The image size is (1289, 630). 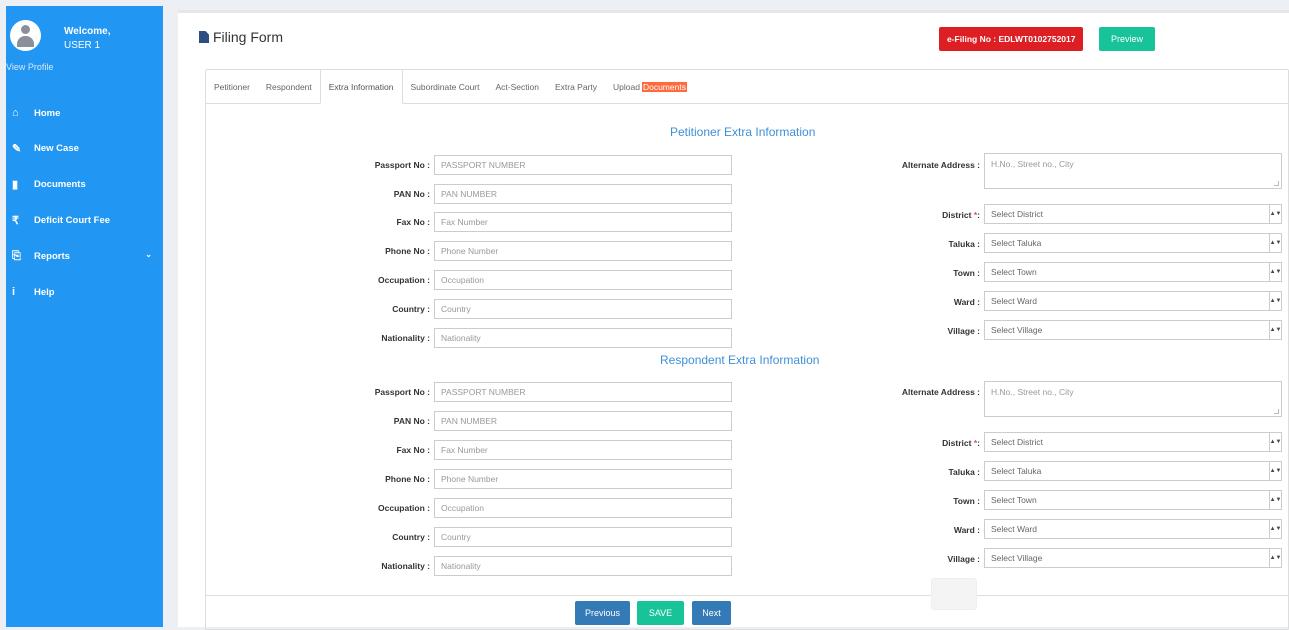 I want to click on sidebar-item-new-case: ✎ New Case, so click(x=85, y=148).